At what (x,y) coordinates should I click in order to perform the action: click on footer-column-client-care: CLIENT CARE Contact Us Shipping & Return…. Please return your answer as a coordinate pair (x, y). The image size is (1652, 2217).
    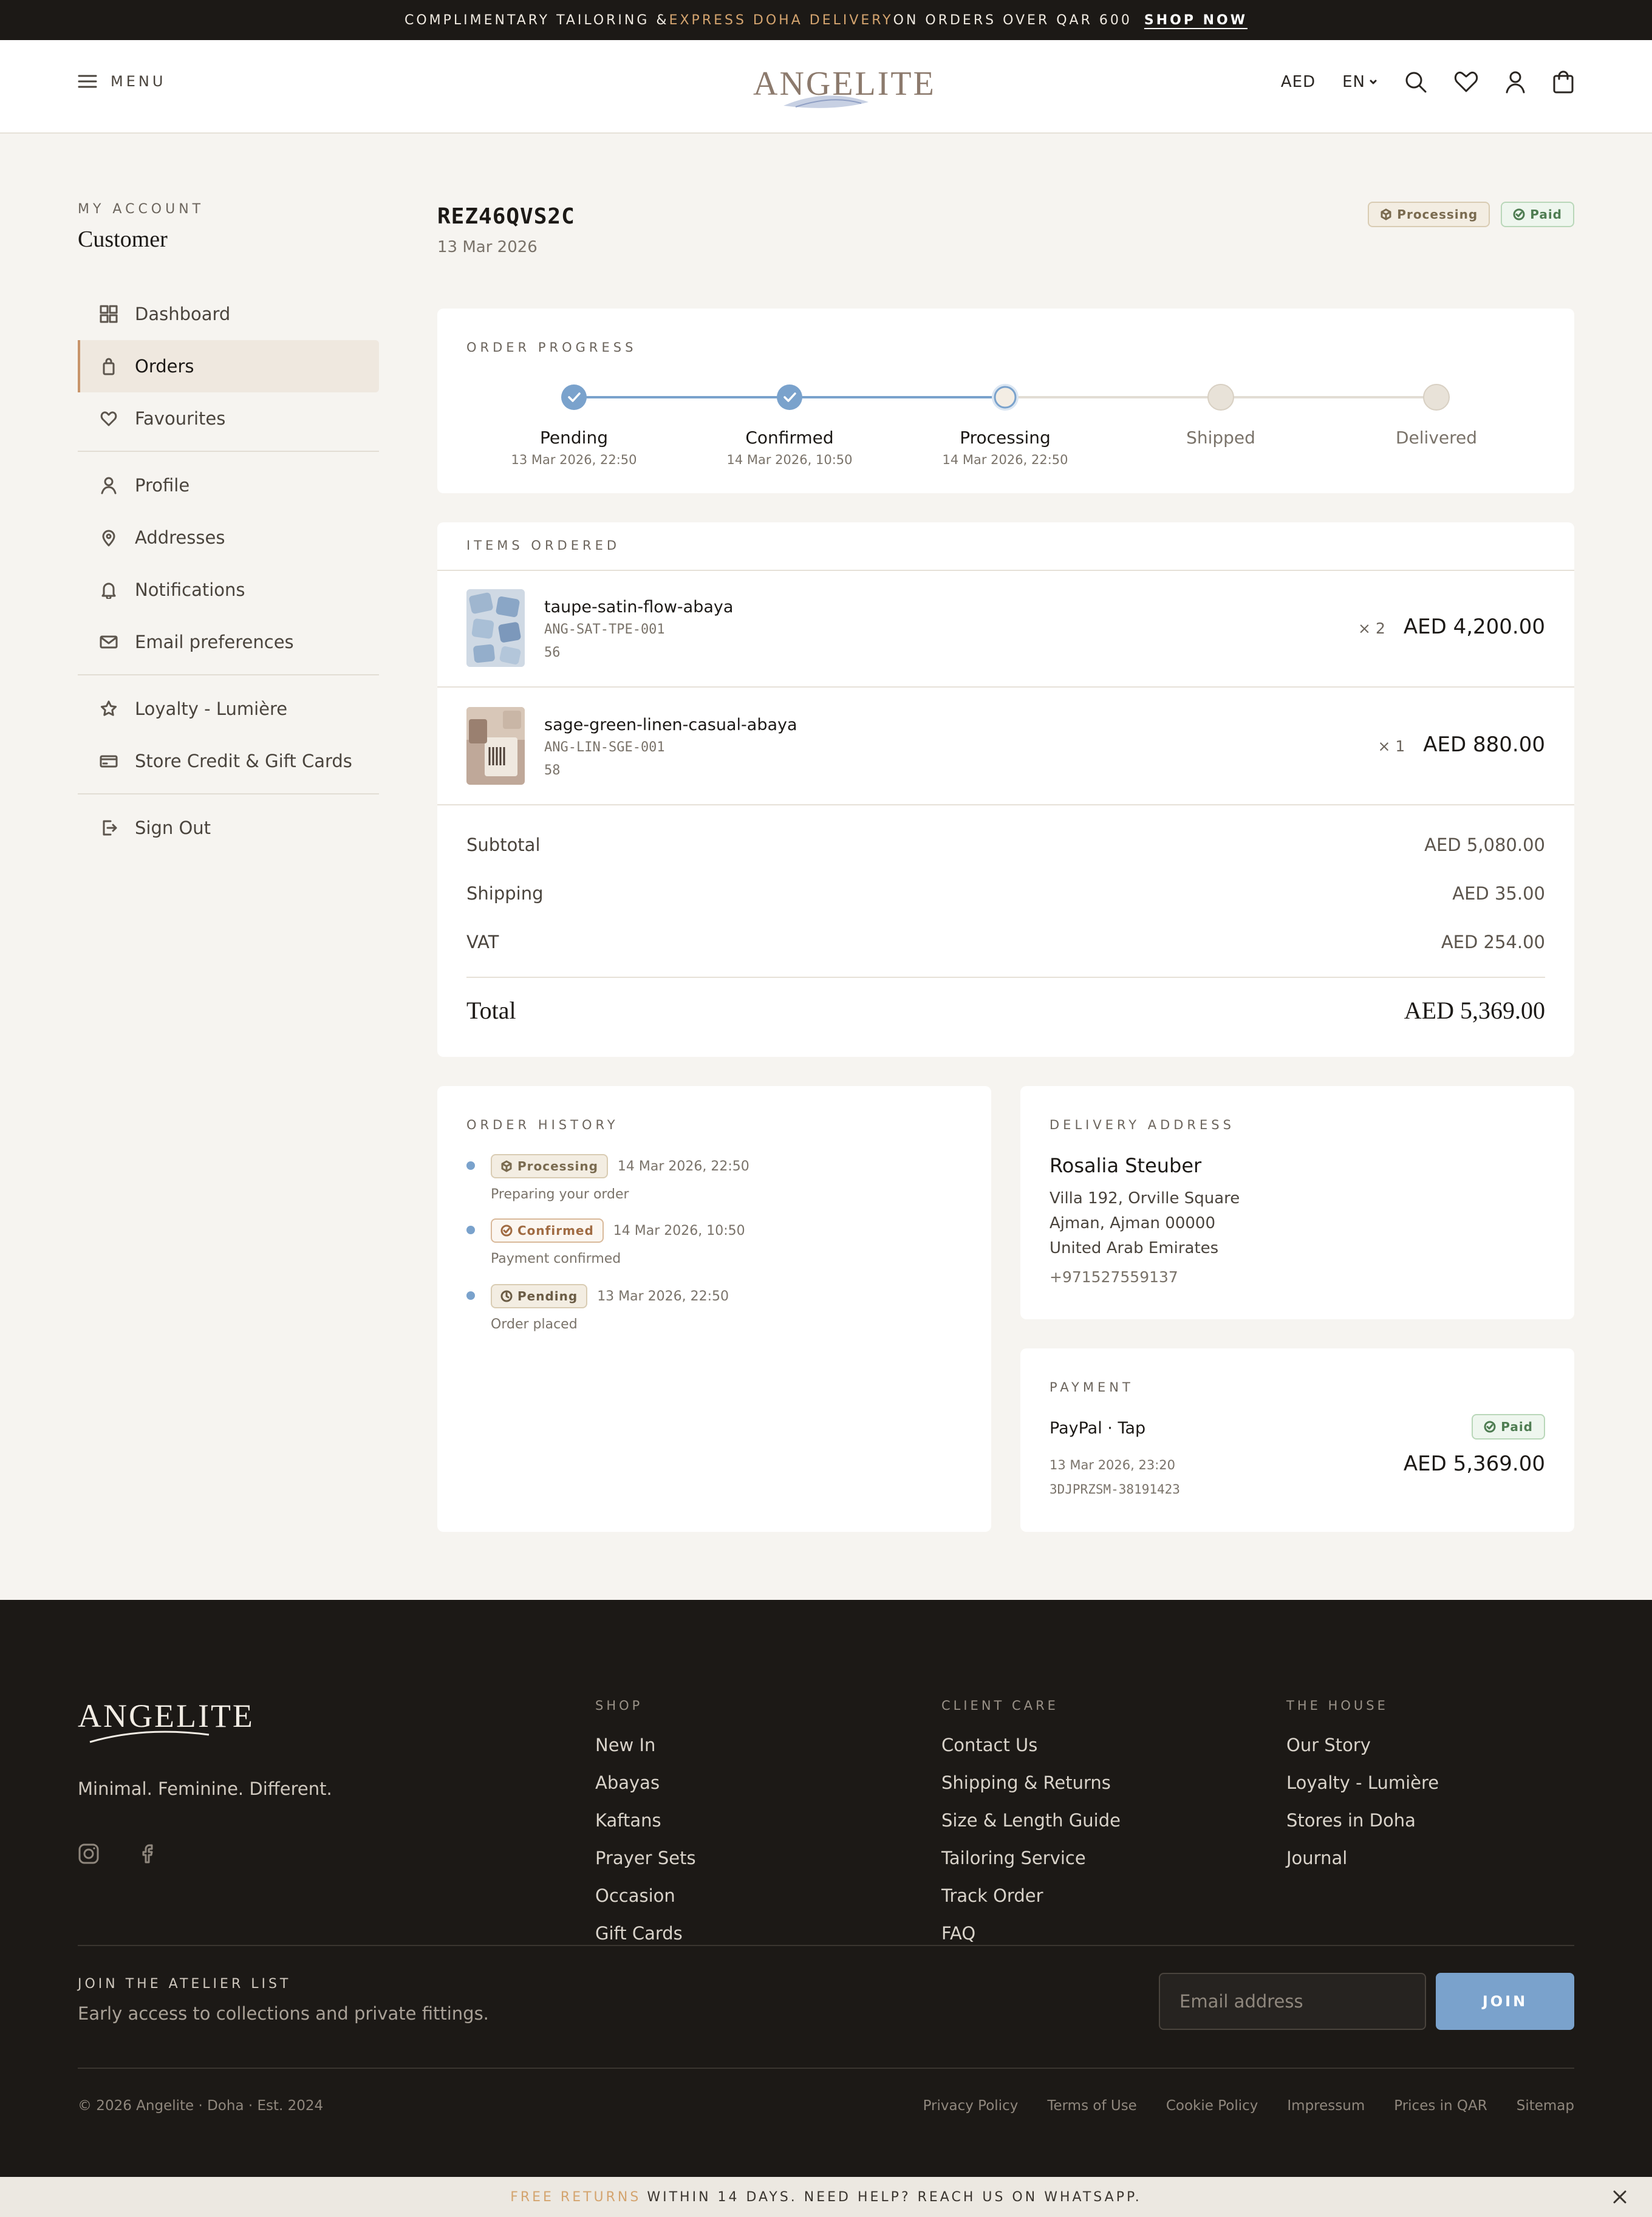
    Looking at the image, I should click on (1031, 1829).